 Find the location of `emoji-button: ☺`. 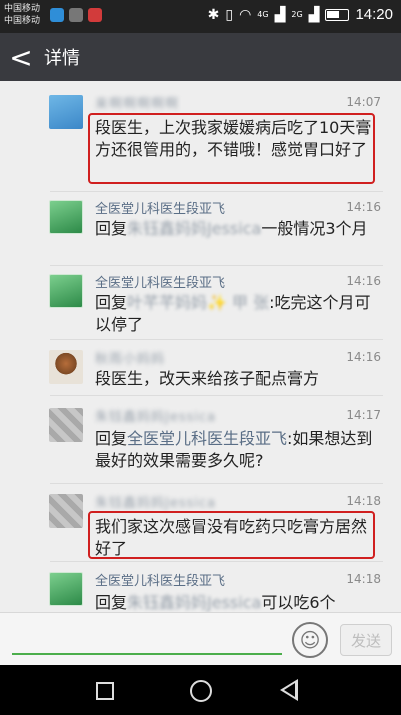

emoji-button: ☺ is located at coordinates (310, 640).